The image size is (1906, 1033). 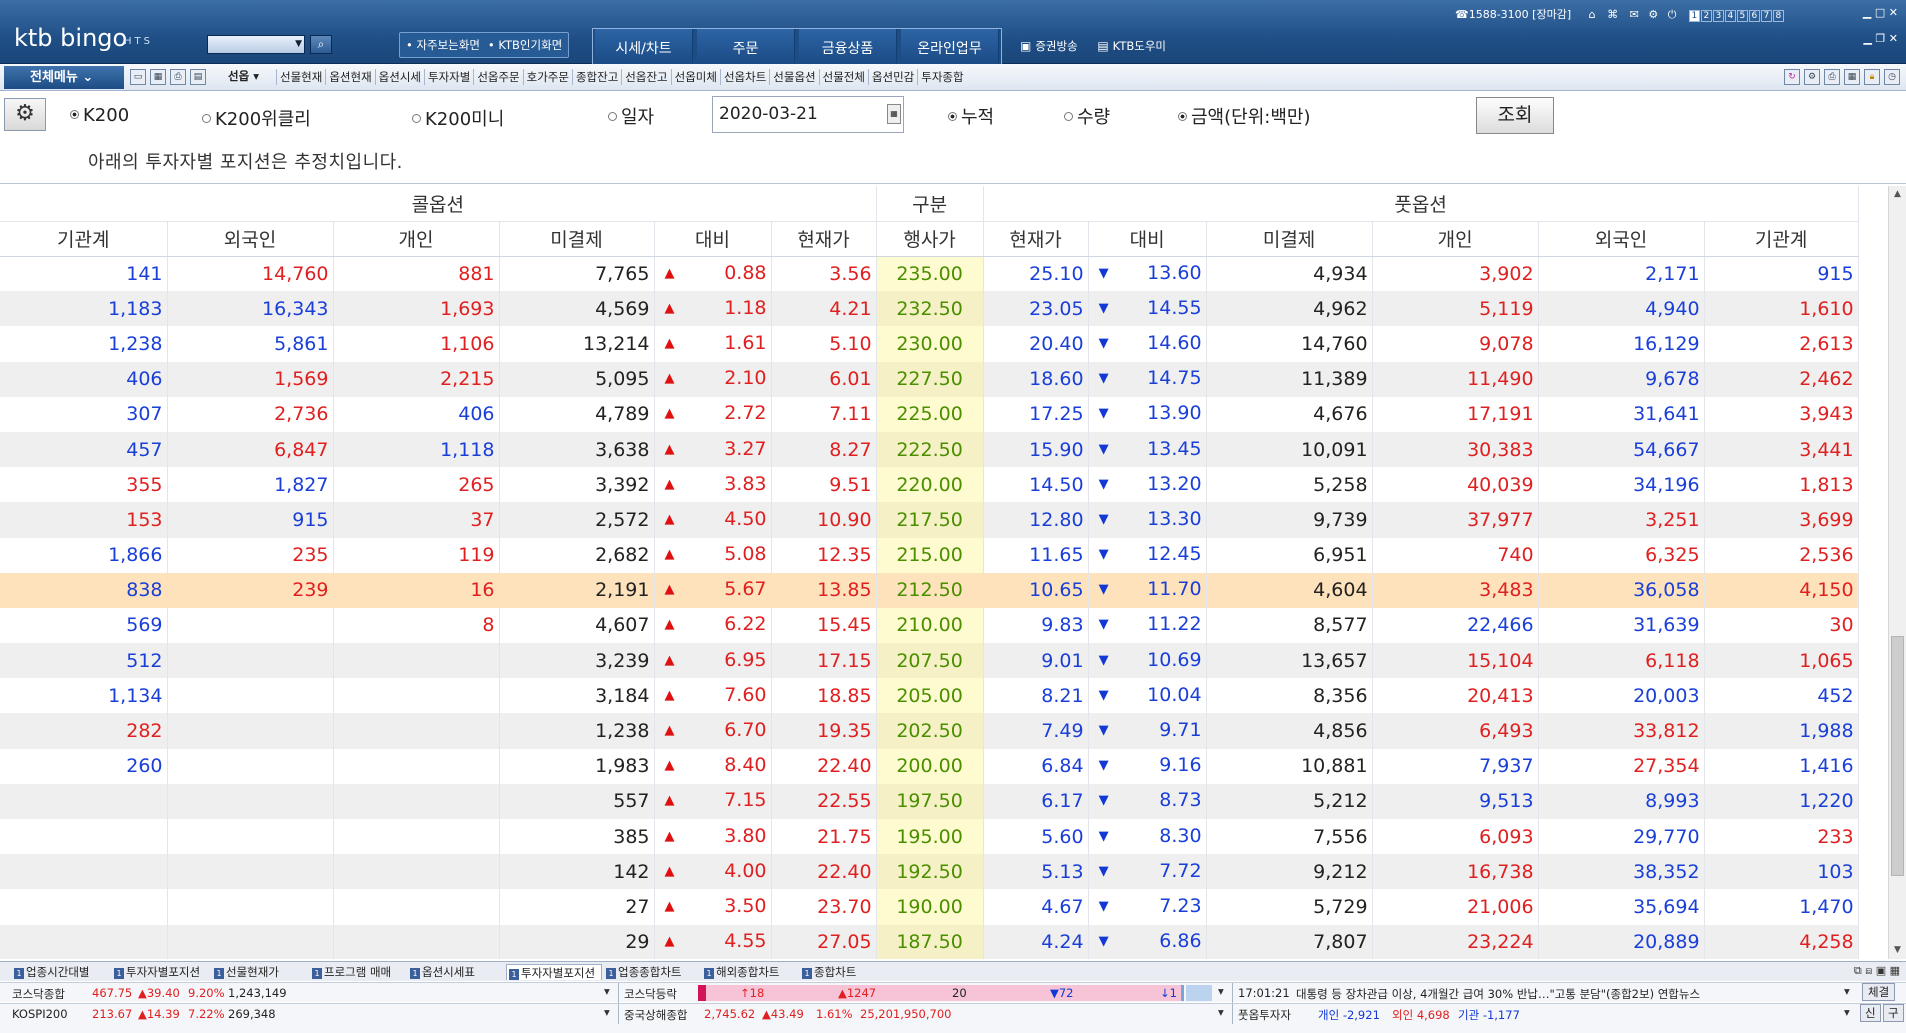 What do you see at coordinates (99, 115) in the screenshot?
I see `radio-k200: K200` at bounding box center [99, 115].